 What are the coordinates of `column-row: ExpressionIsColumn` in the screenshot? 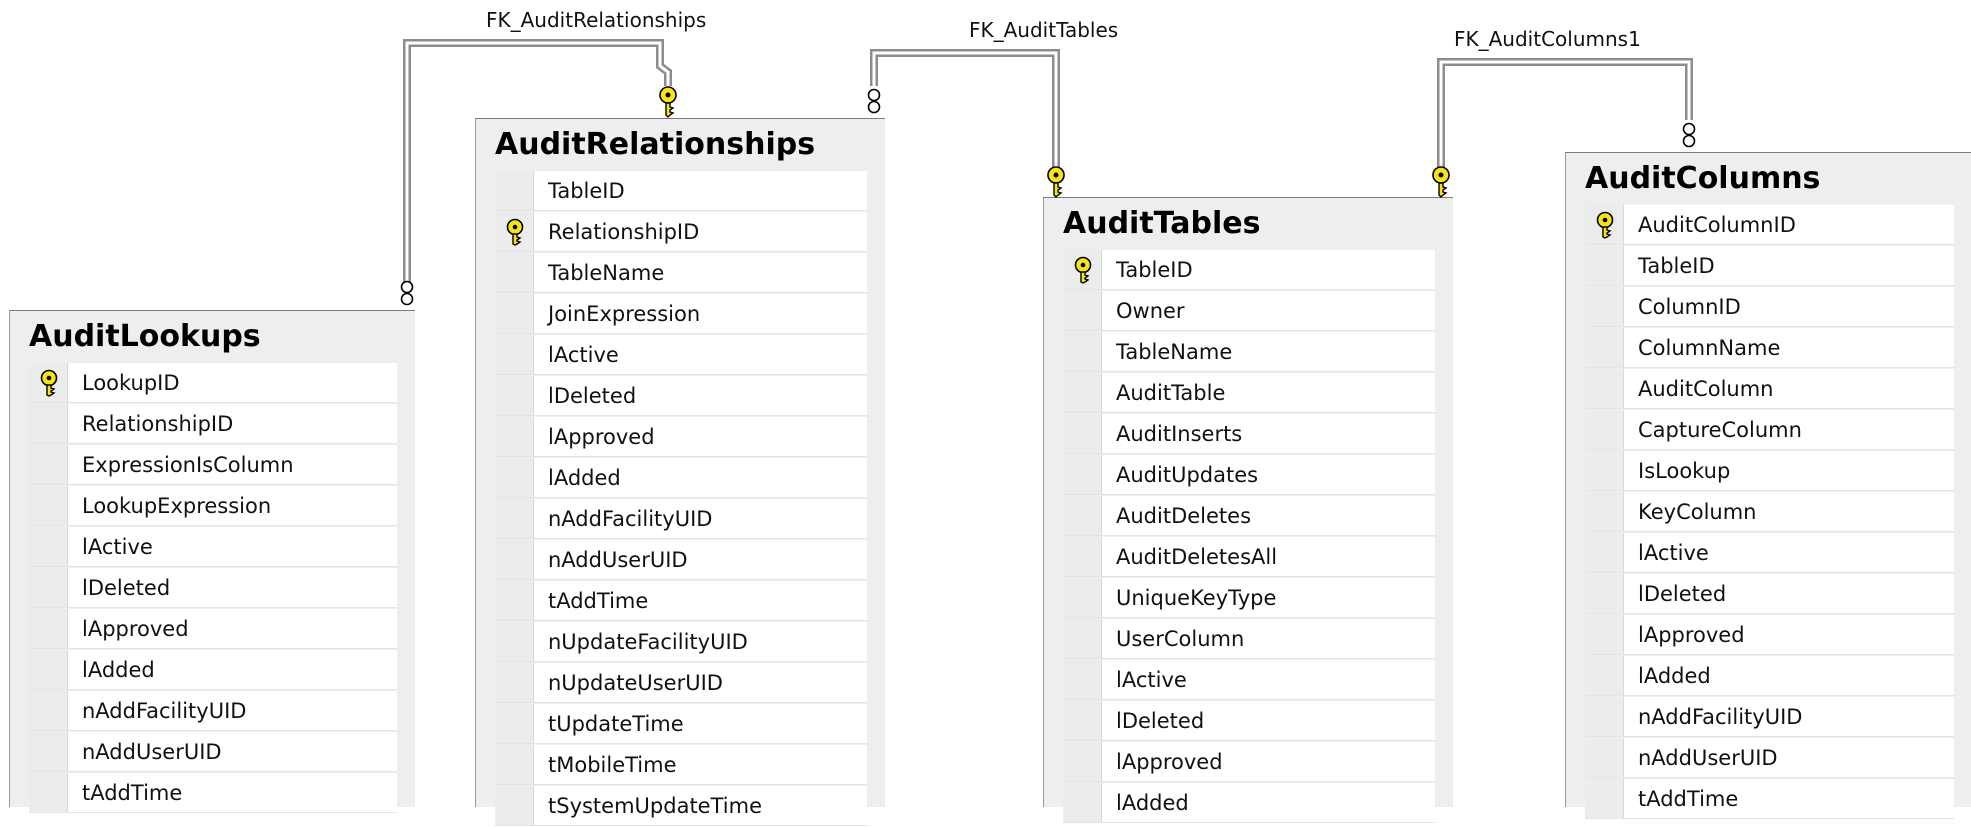 It's located at (213, 465).